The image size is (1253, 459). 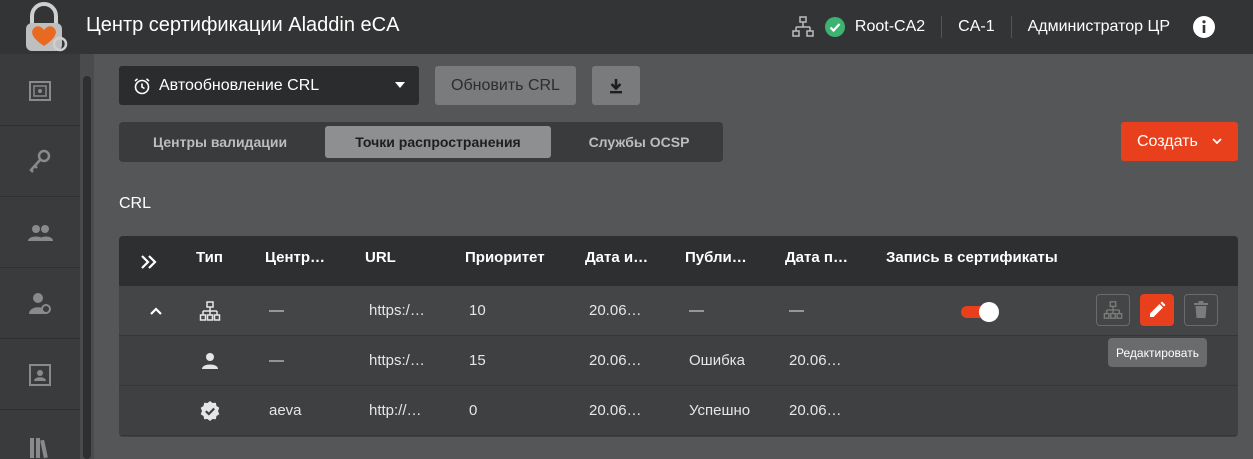 What do you see at coordinates (477, 310) in the screenshot?
I see `cell-priority: 10` at bounding box center [477, 310].